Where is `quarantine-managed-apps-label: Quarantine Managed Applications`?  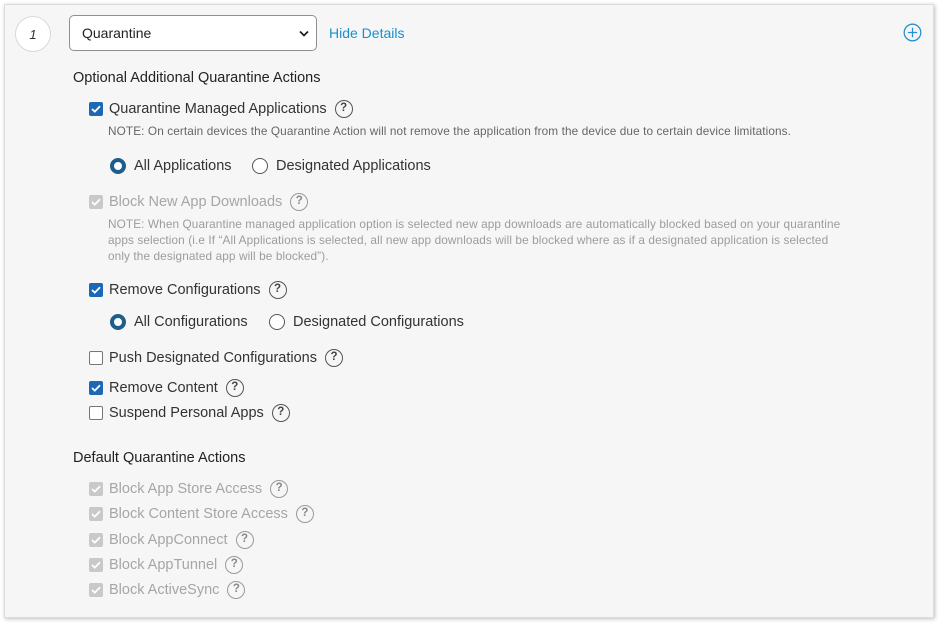
quarantine-managed-apps-label: Quarantine Managed Applications is located at coordinates (218, 109).